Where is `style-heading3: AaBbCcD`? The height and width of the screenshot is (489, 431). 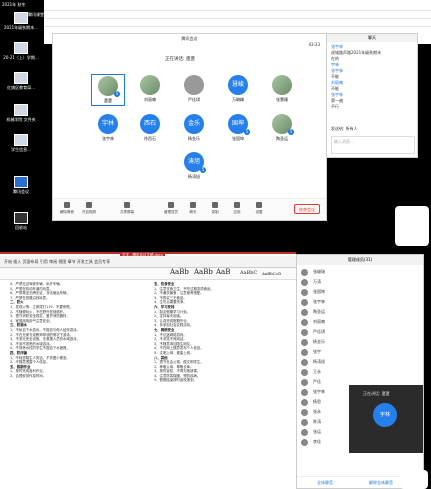 style-heading3: AaBbCcD is located at coordinates (271, 273).